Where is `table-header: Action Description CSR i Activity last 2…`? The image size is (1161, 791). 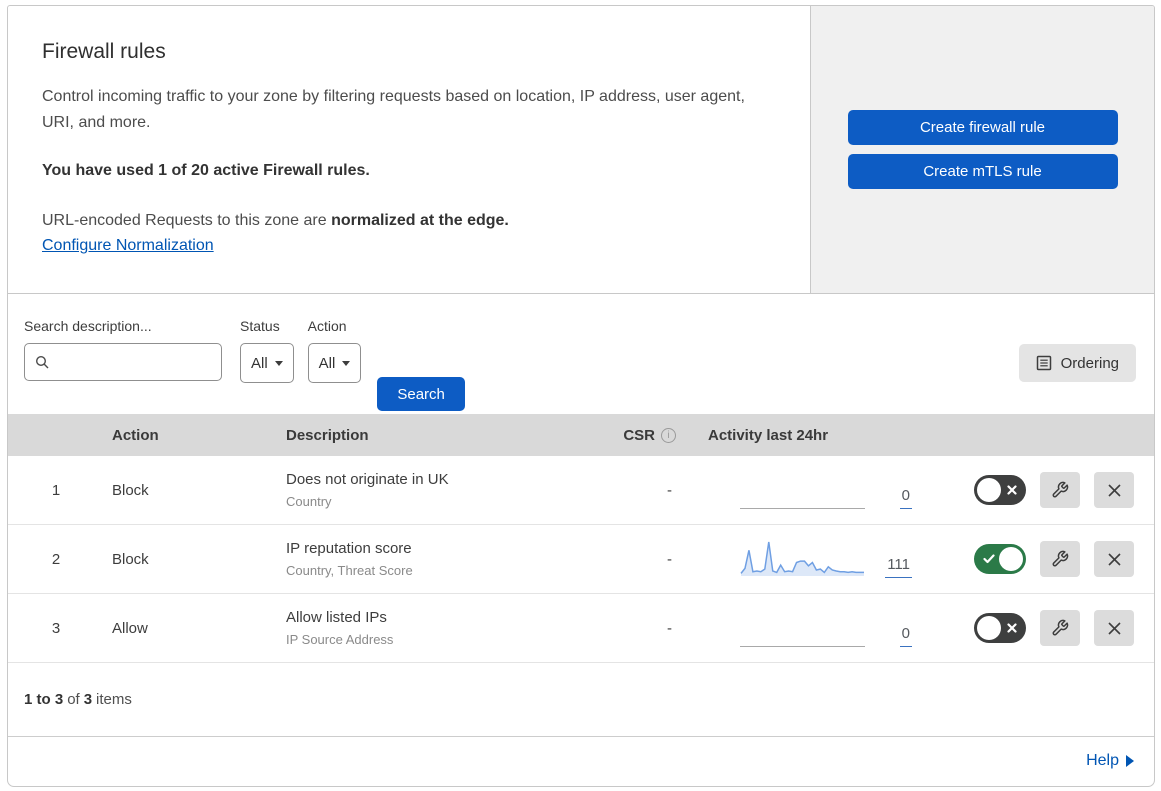 table-header: Action Description CSR i Activity last 2… is located at coordinates (581, 435).